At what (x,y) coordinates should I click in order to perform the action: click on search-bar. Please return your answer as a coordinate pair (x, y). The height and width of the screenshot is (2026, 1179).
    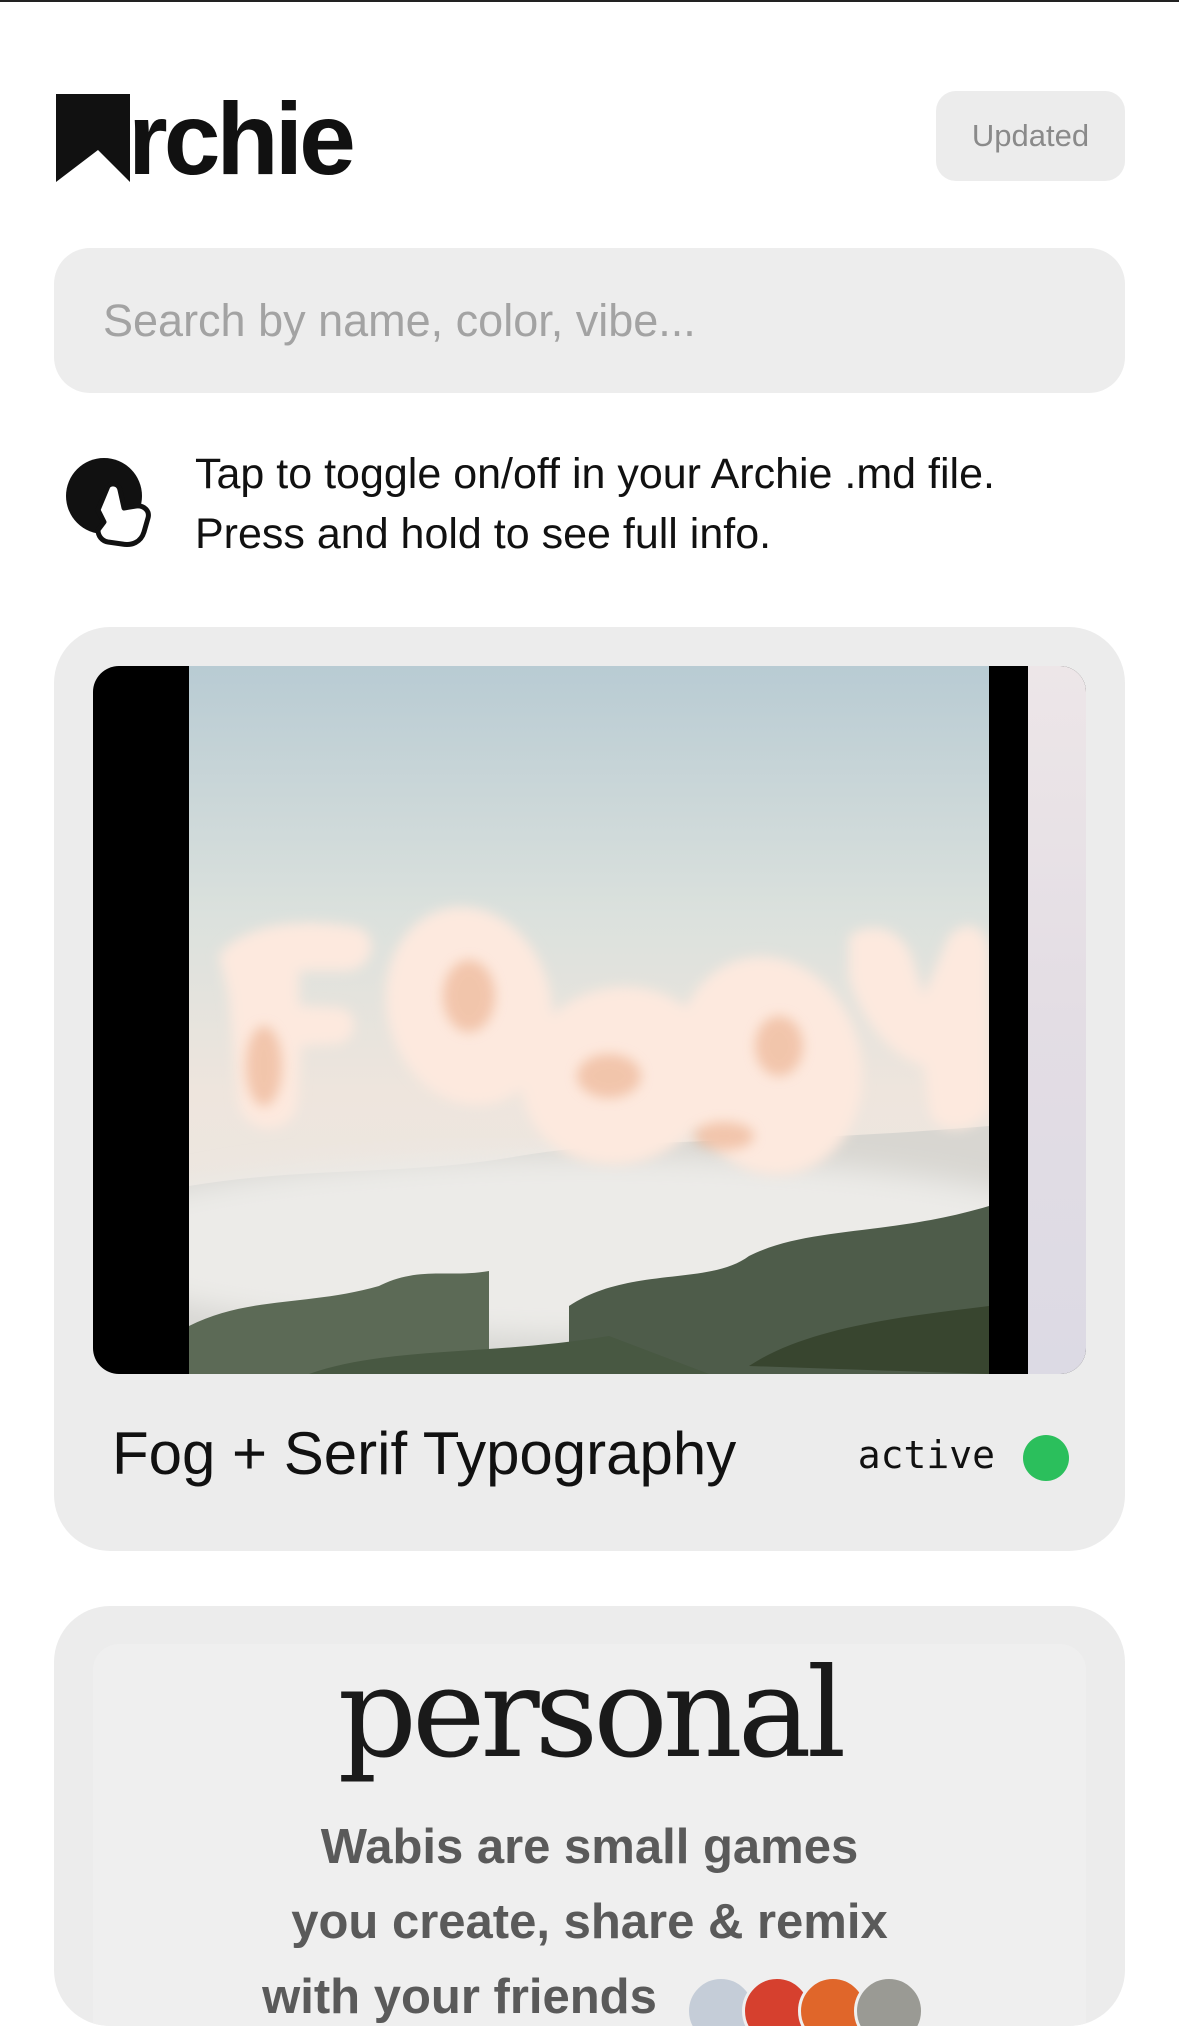
    Looking at the image, I should click on (589, 320).